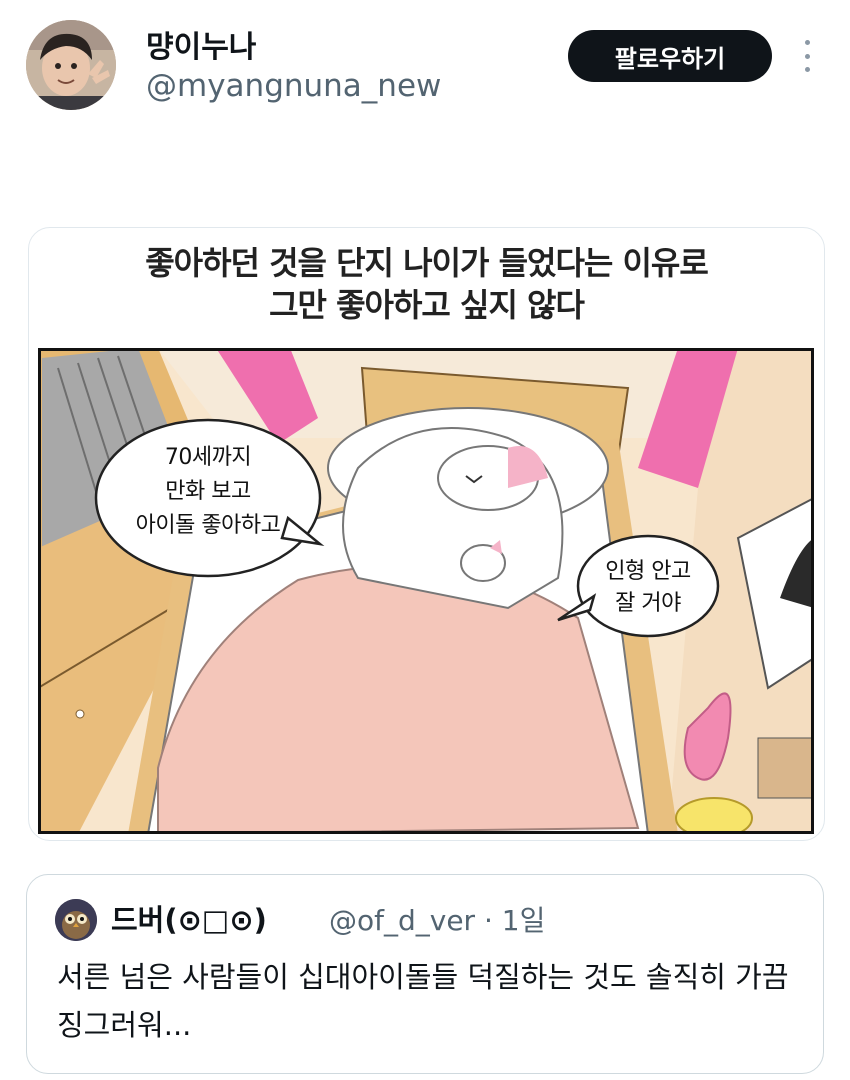 The width and height of the screenshot is (850, 1080). I want to click on avatar-photo, so click(71, 65).